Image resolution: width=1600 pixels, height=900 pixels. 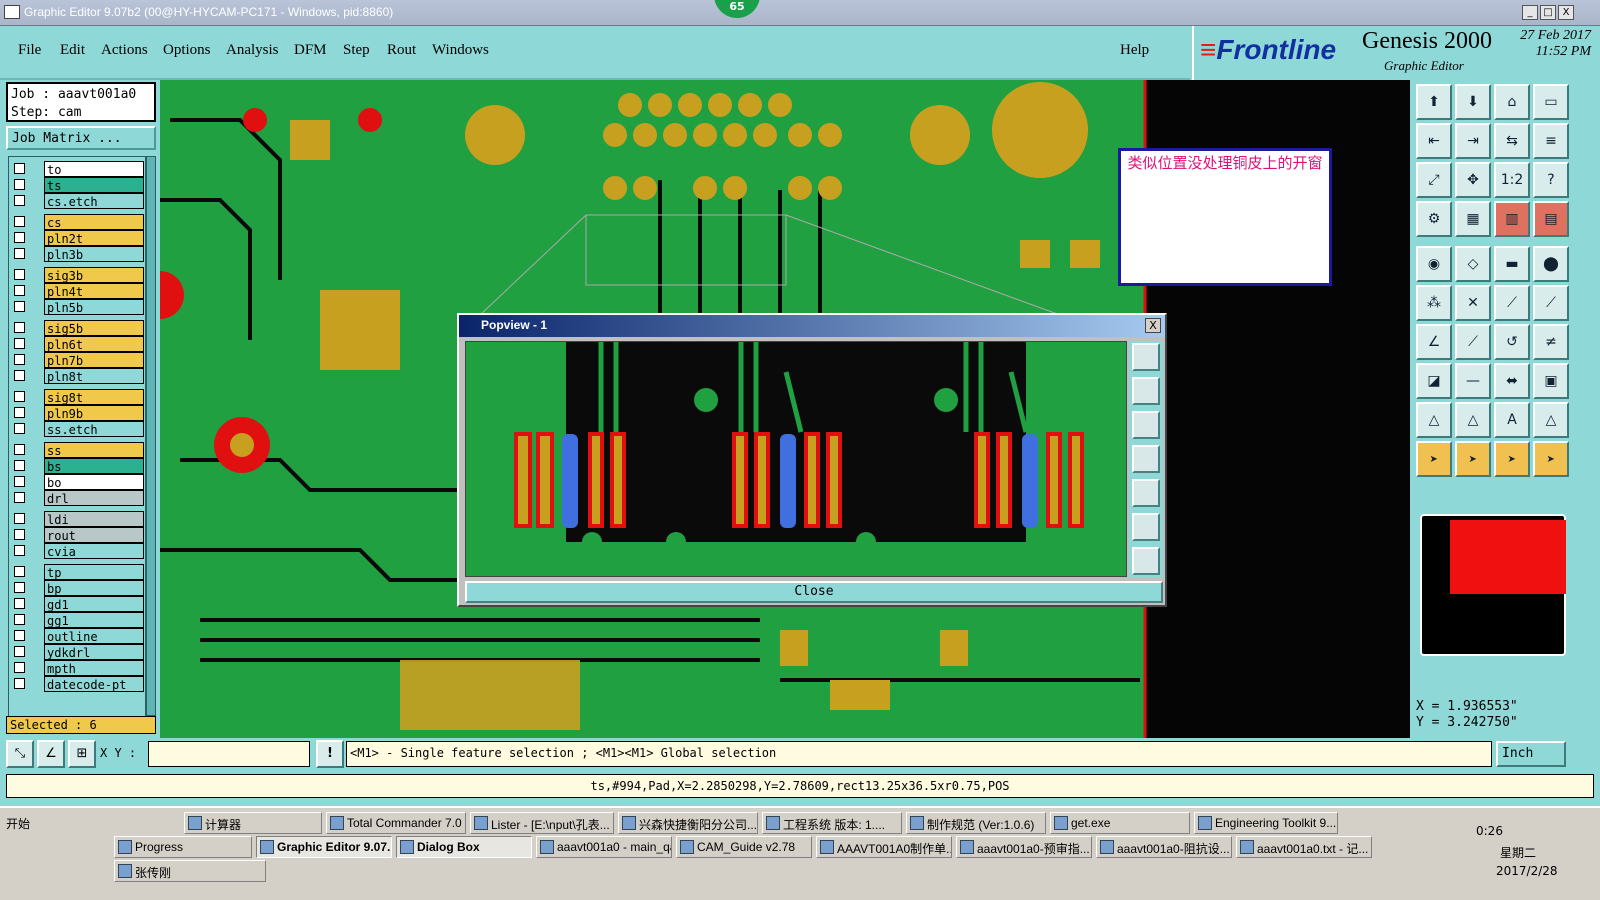 I want to click on text-icon: A, so click(x=1512, y=420).